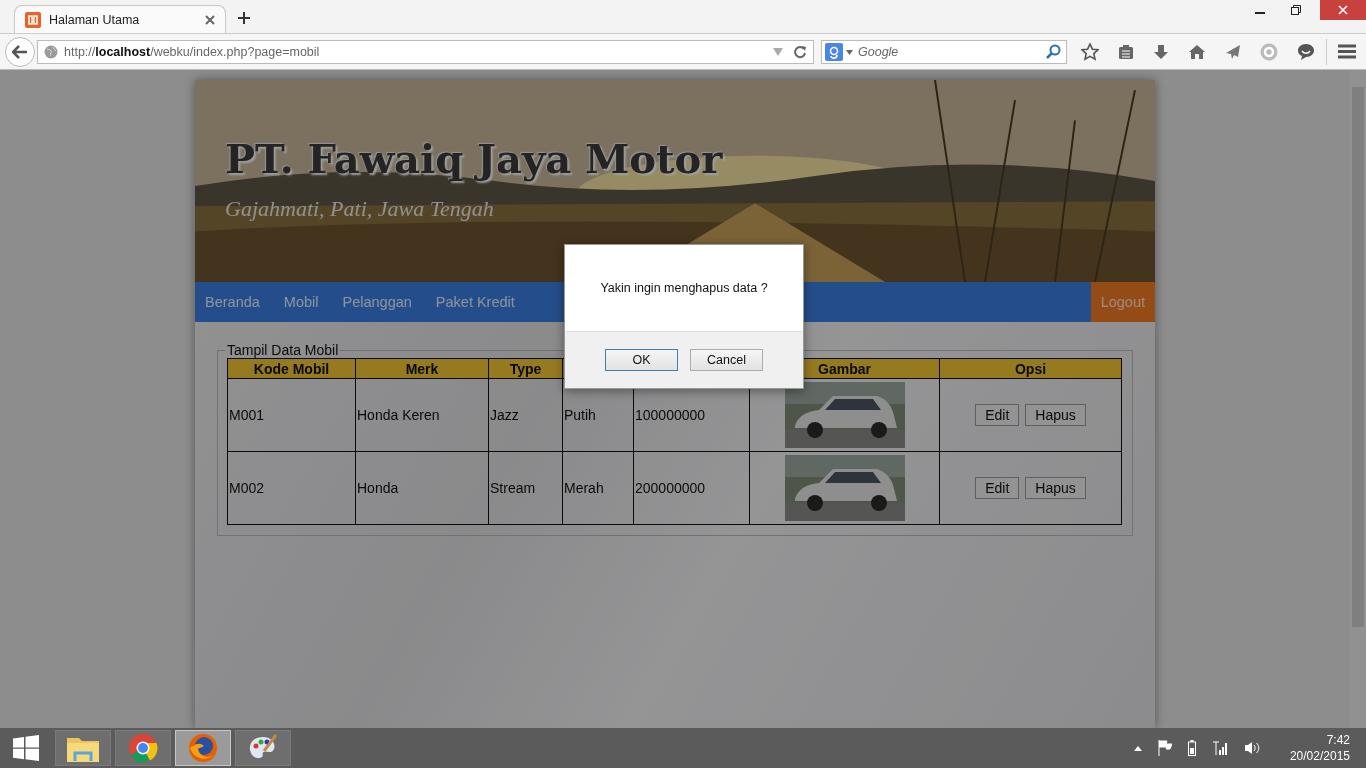  I want to click on search-icon, so click(1053, 51).